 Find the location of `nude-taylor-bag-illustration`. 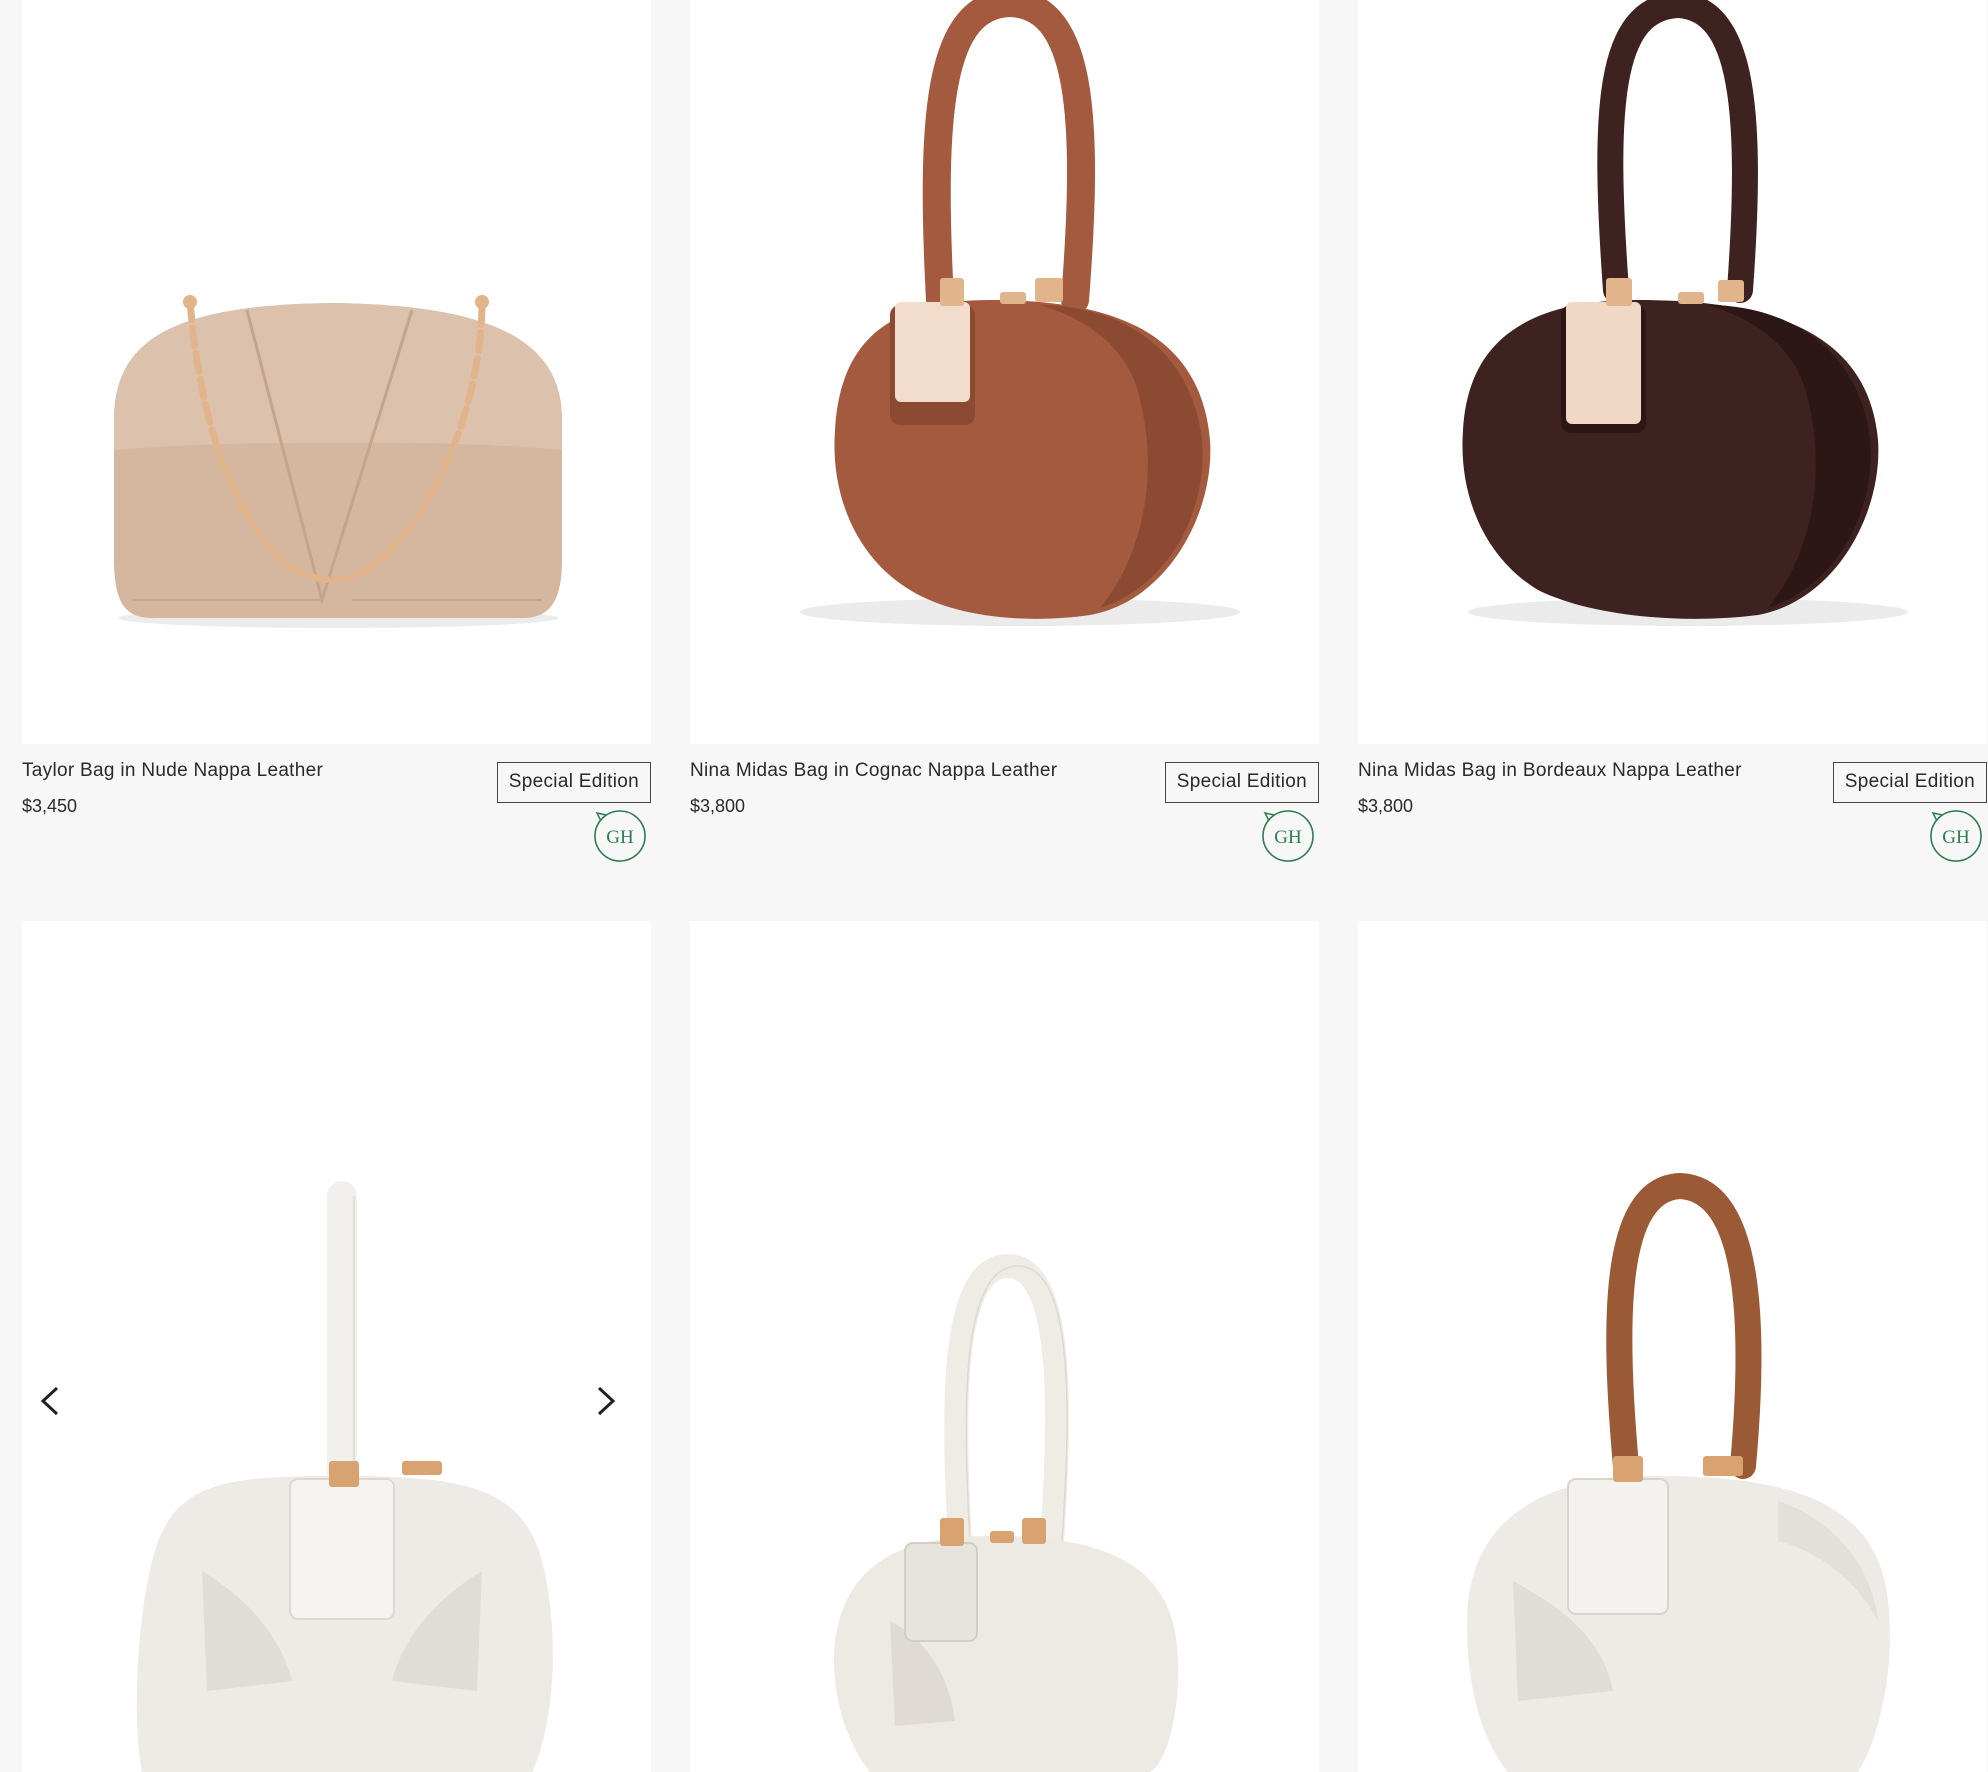

nude-taylor-bag-illustration is located at coordinates (338, 461).